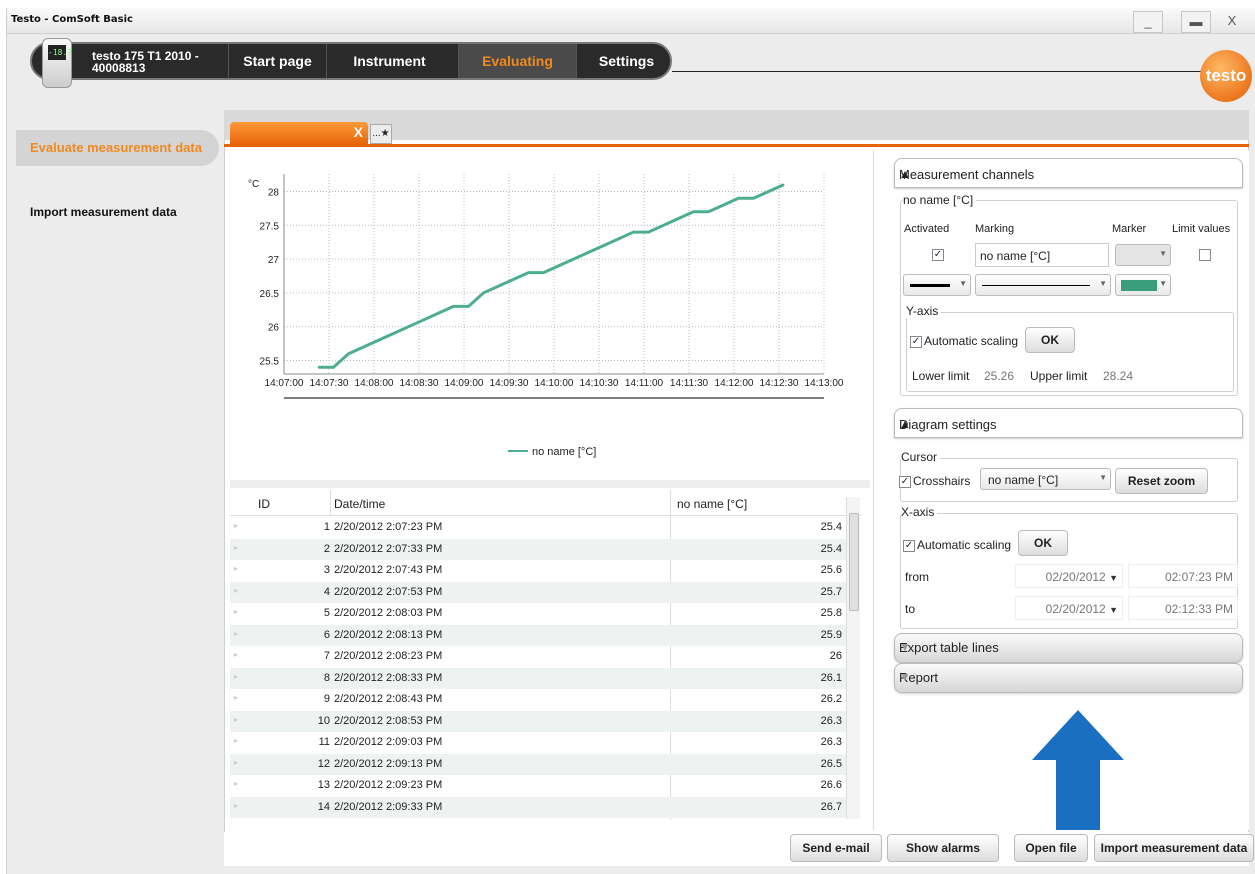 The image size is (1255, 874). What do you see at coordinates (626, 61) in the screenshot?
I see `tab-settings: Settings` at bounding box center [626, 61].